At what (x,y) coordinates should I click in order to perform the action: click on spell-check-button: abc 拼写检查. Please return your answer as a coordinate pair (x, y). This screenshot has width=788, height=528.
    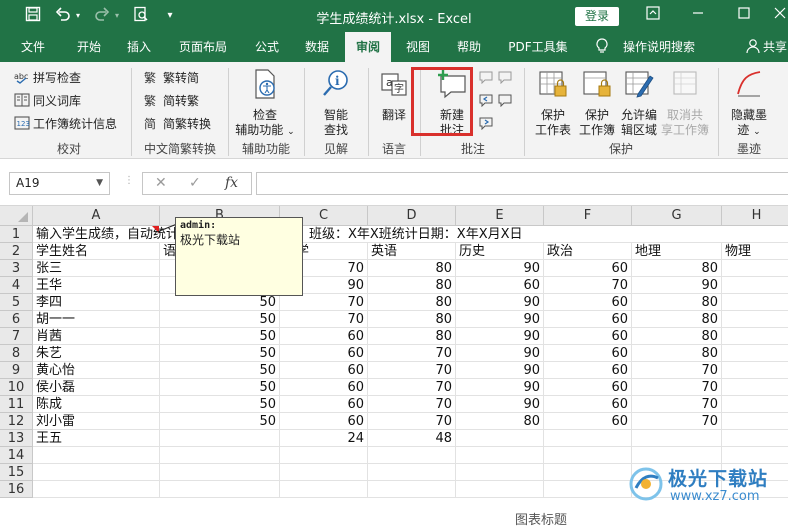
    Looking at the image, I should click on (47, 78).